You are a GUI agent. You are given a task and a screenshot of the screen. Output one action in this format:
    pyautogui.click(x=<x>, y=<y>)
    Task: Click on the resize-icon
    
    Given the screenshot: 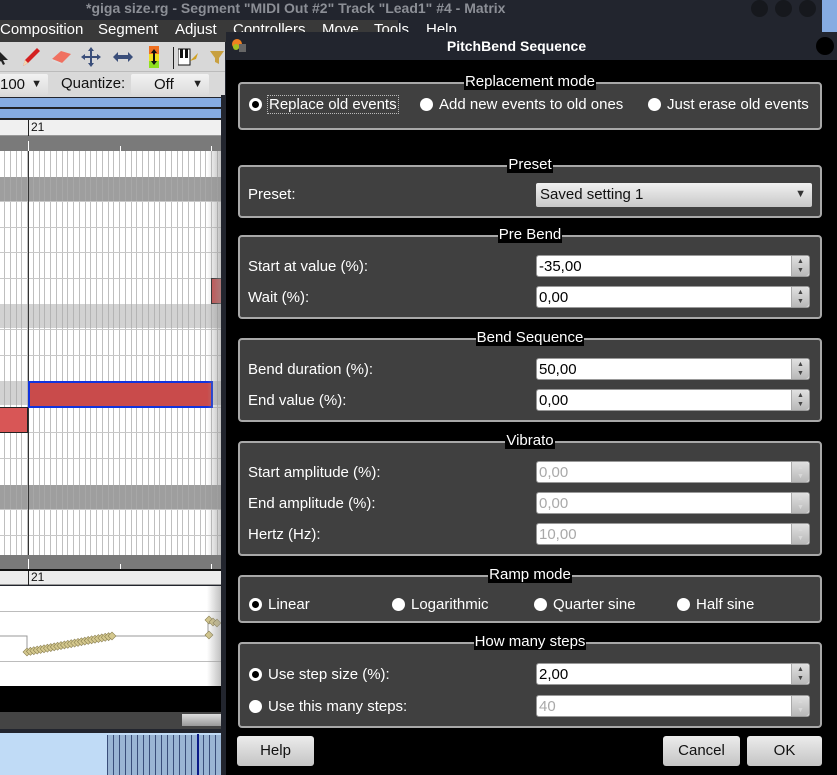 What is the action you would take?
    pyautogui.click(x=123, y=57)
    